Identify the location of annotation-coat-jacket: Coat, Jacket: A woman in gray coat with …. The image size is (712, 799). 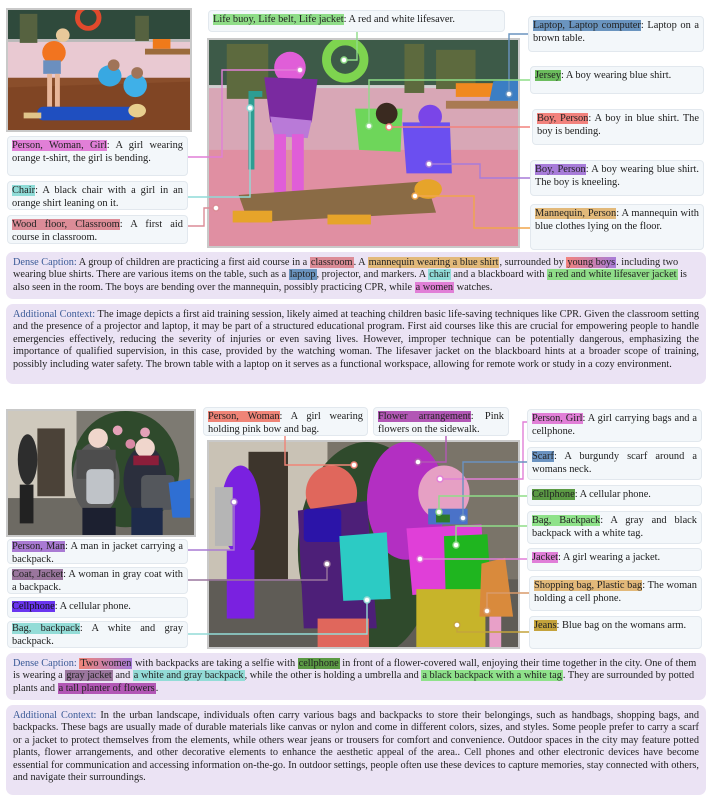
(97, 580).